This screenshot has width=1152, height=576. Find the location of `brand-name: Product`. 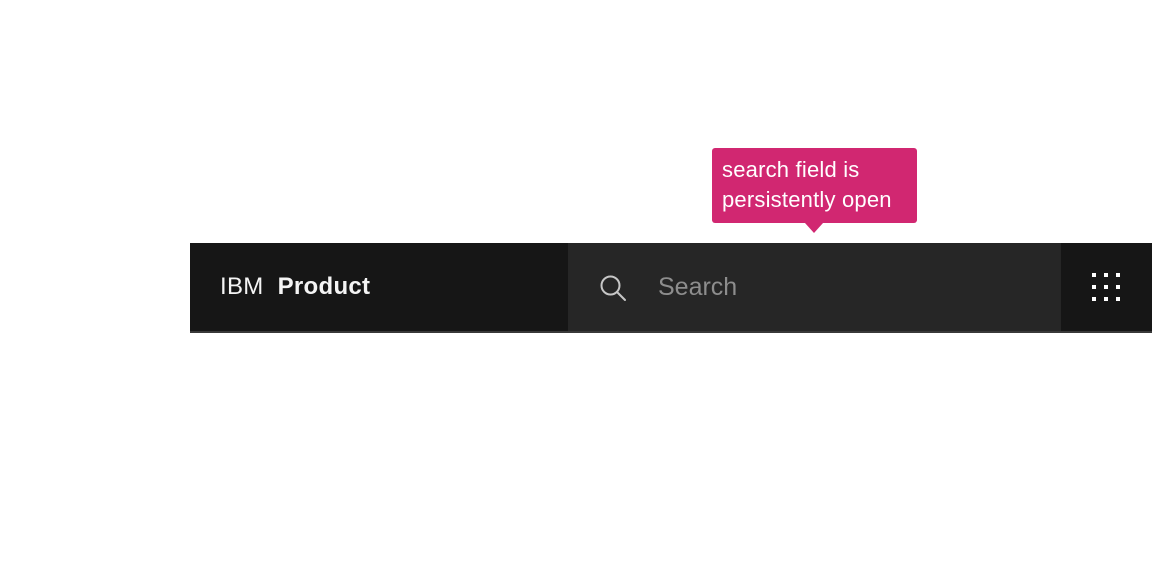

brand-name: Product is located at coordinates (324, 286).